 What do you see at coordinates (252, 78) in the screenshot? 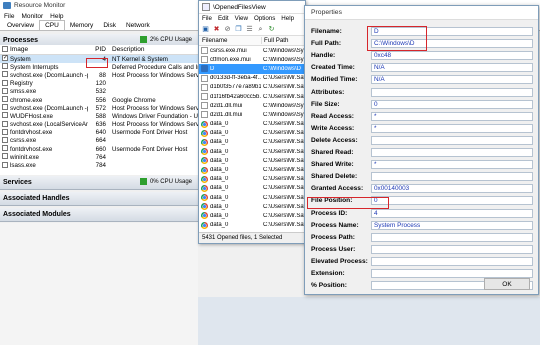
I see `file-row: d0133d-ff-3eba-4f... C:\Users\Mr.Sat` at bounding box center [252, 78].